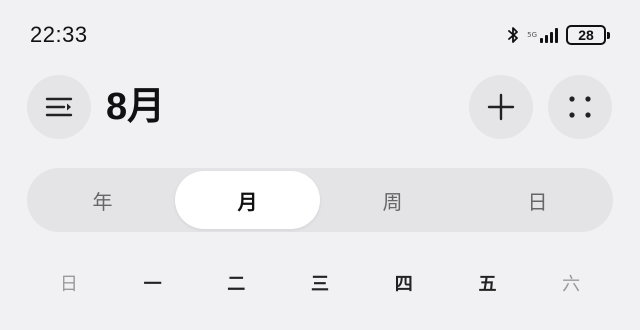 This screenshot has width=640, height=330. Describe the element at coordinates (532, 34) in the screenshot. I see `network-type-label: 5G` at that location.